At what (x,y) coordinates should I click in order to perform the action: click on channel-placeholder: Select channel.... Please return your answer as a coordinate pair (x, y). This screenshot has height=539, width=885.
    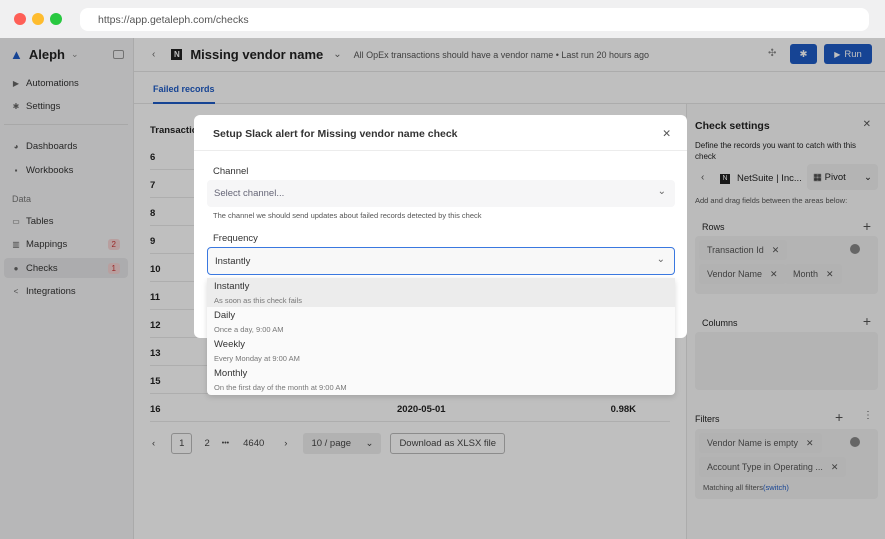
    Looking at the image, I should click on (249, 193).